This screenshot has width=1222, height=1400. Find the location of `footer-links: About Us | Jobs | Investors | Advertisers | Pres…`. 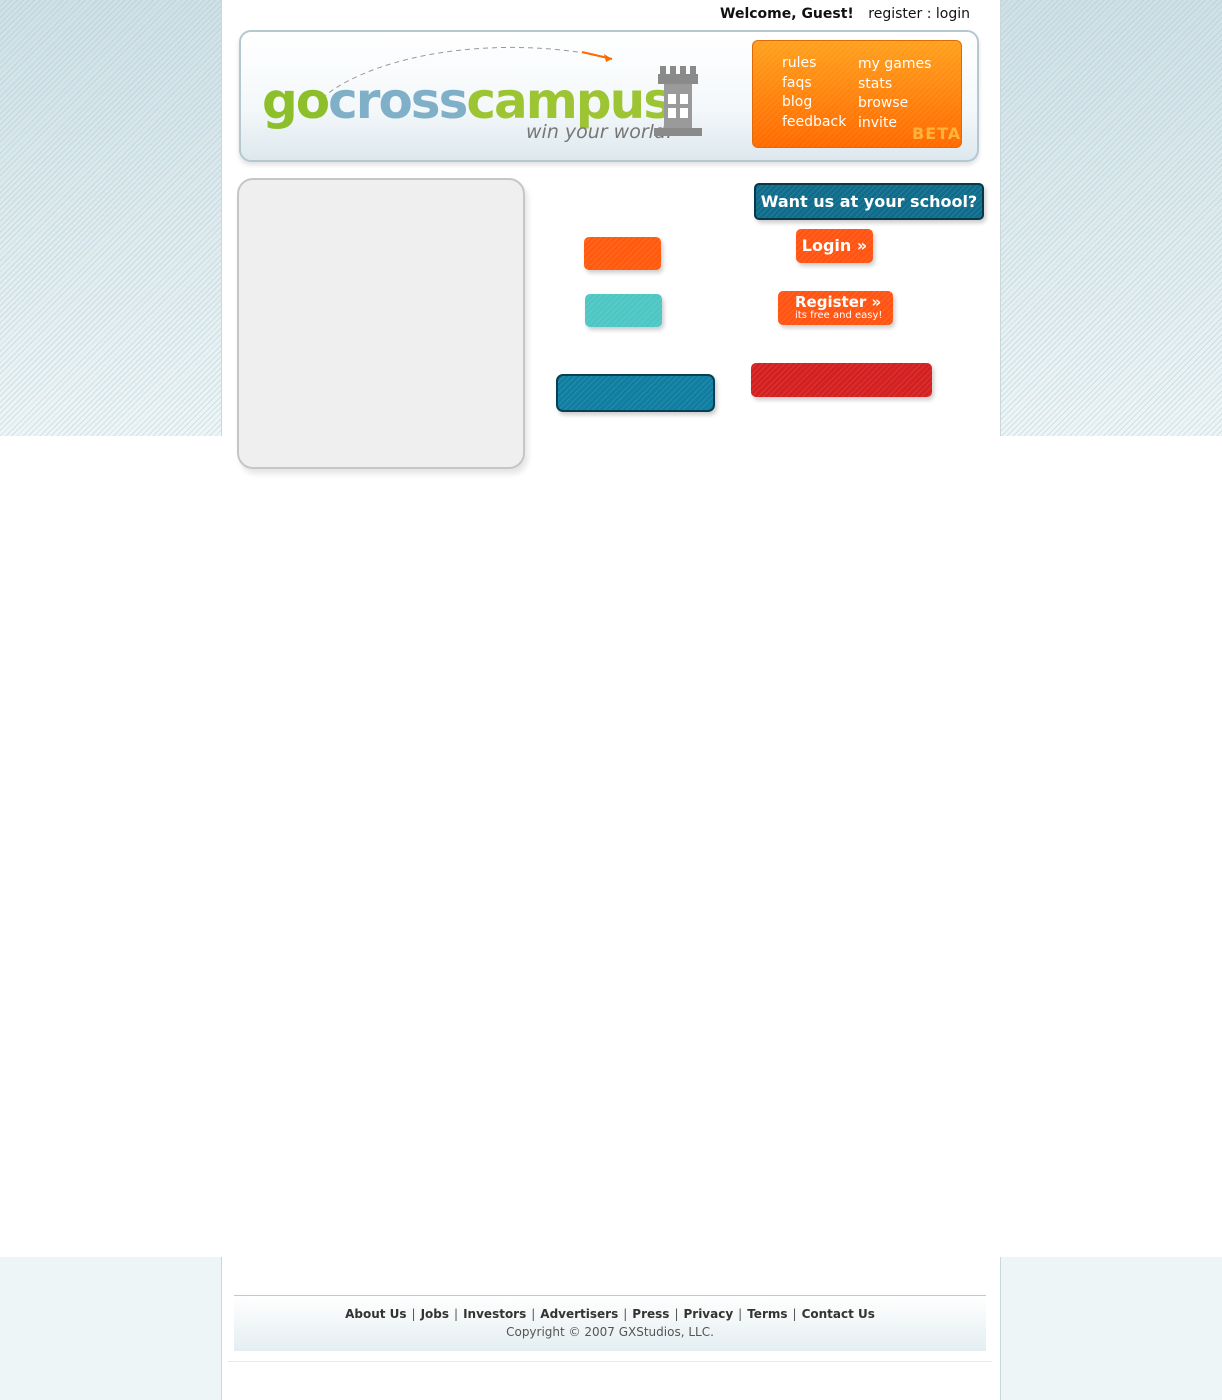

footer-links: About Us | Jobs | Investors | Advertisers | Pres… is located at coordinates (610, 1314).